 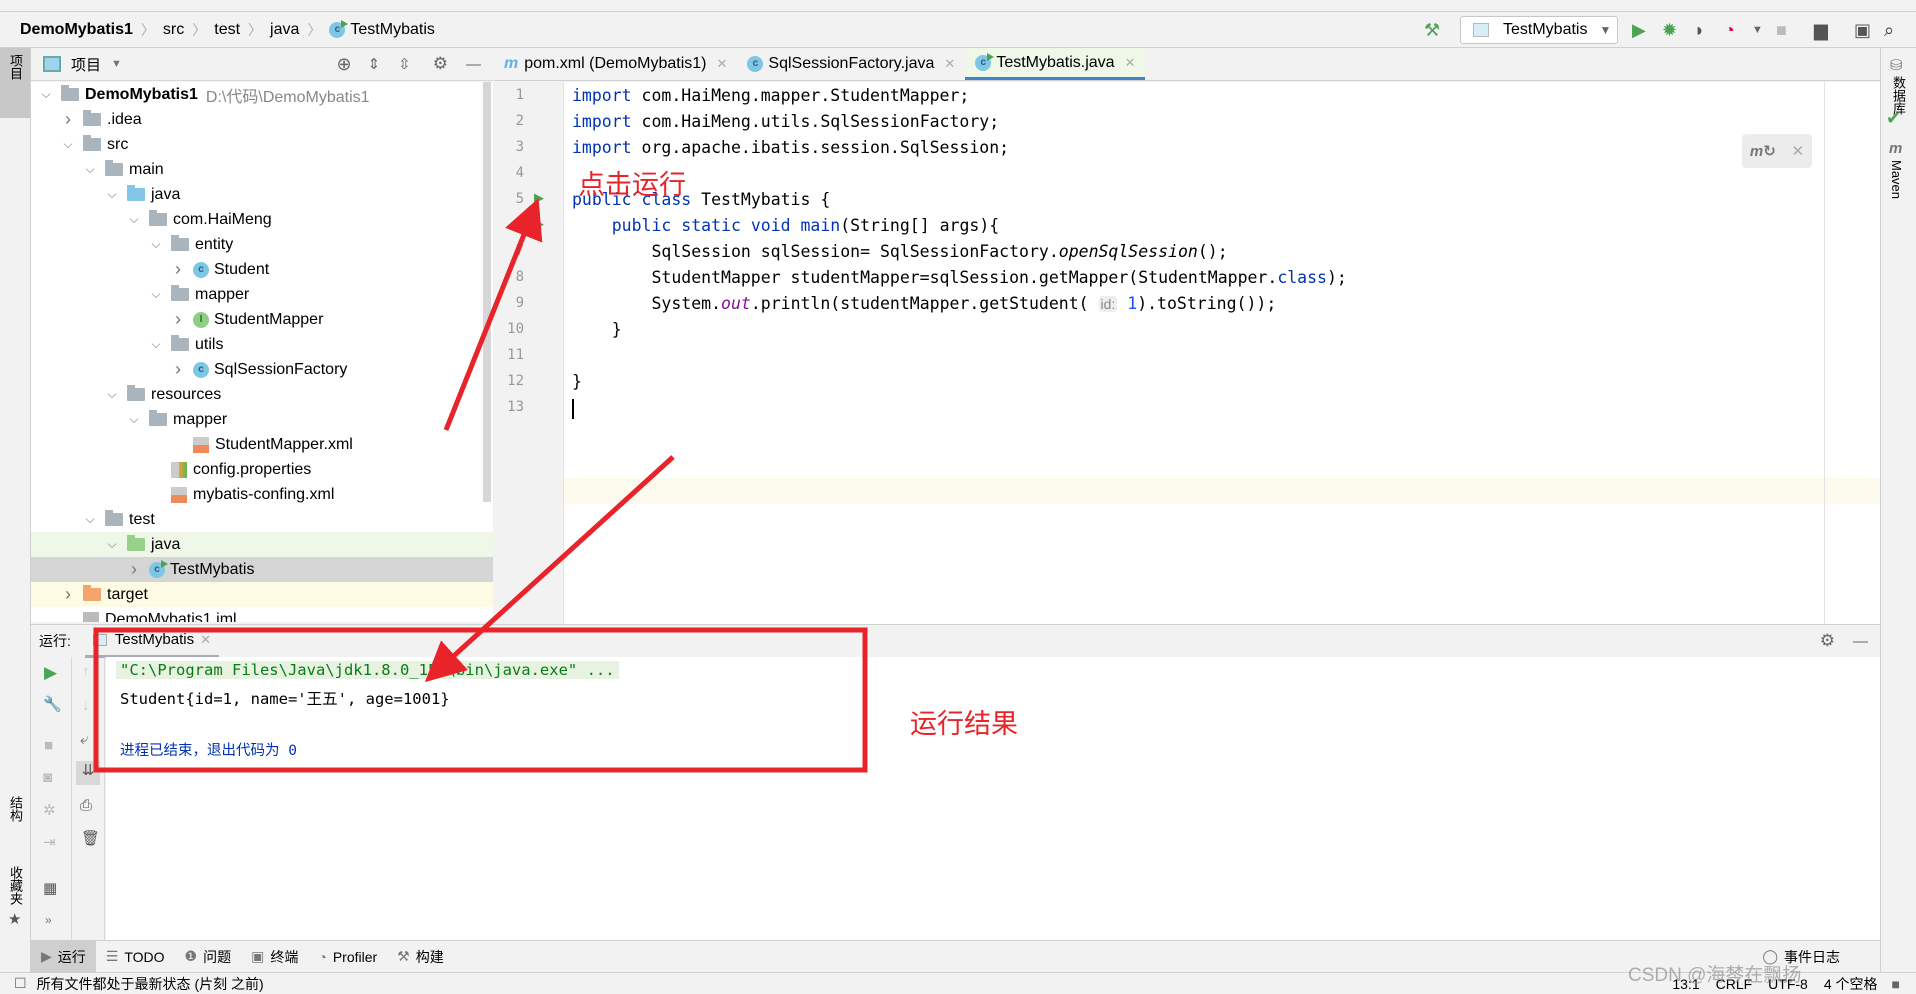 What do you see at coordinates (14, 919) in the screenshot?
I see `star-icon: ★` at bounding box center [14, 919].